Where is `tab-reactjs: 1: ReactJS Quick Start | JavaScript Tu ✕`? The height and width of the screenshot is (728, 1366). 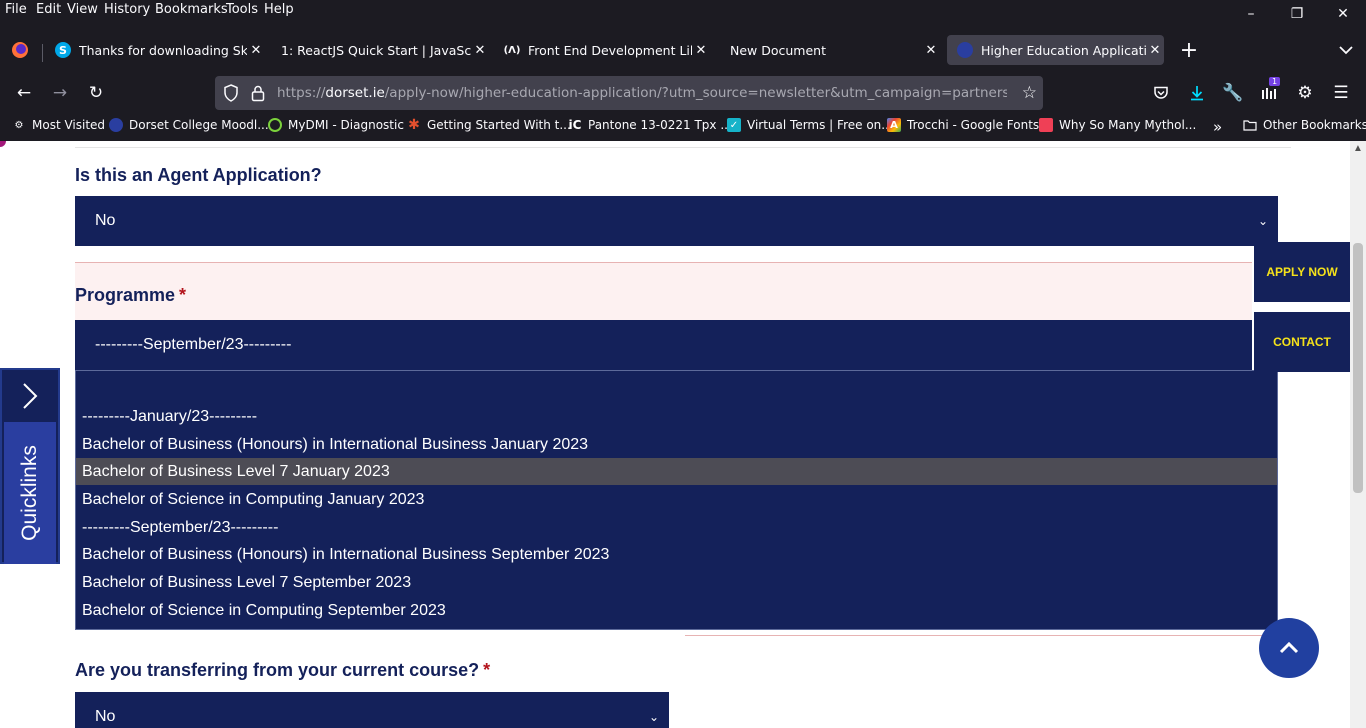 tab-reactjs: 1: ReactJS Quick Start | JavaScript Tu ✕ is located at coordinates (380, 50).